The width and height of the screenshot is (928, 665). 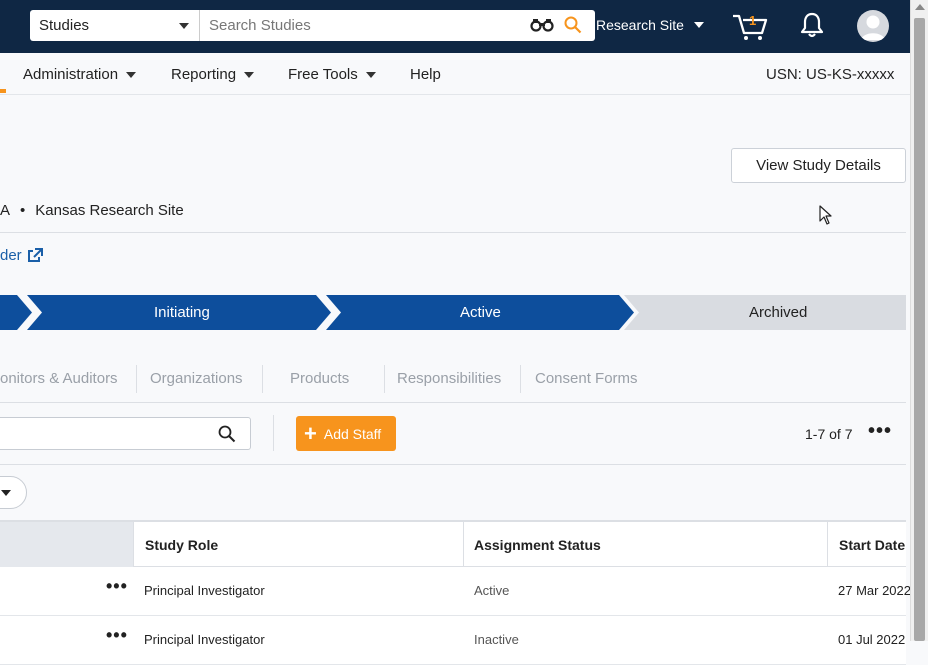 What do you see at coordinates (818, 165) in the screenshot?
I see `view-study-details-button: View Study Details` at bounding box center [818, 165].